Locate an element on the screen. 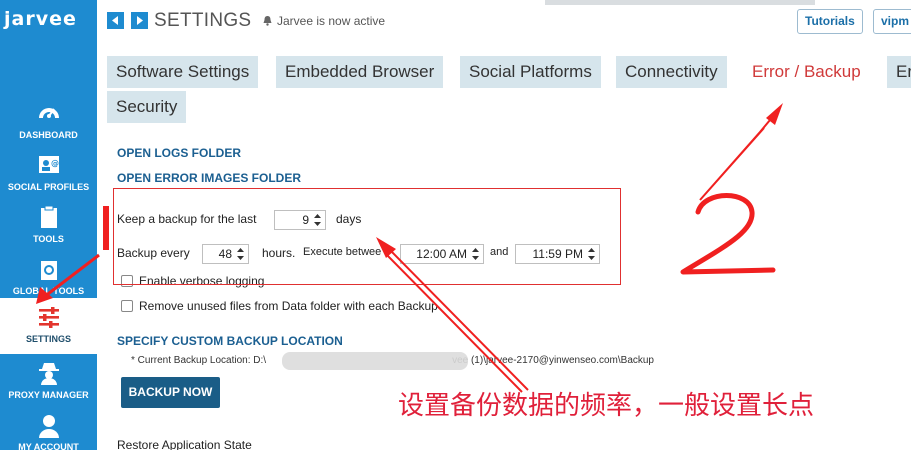  tutorials-button: Tutorials is located at coordinates (830, 21).